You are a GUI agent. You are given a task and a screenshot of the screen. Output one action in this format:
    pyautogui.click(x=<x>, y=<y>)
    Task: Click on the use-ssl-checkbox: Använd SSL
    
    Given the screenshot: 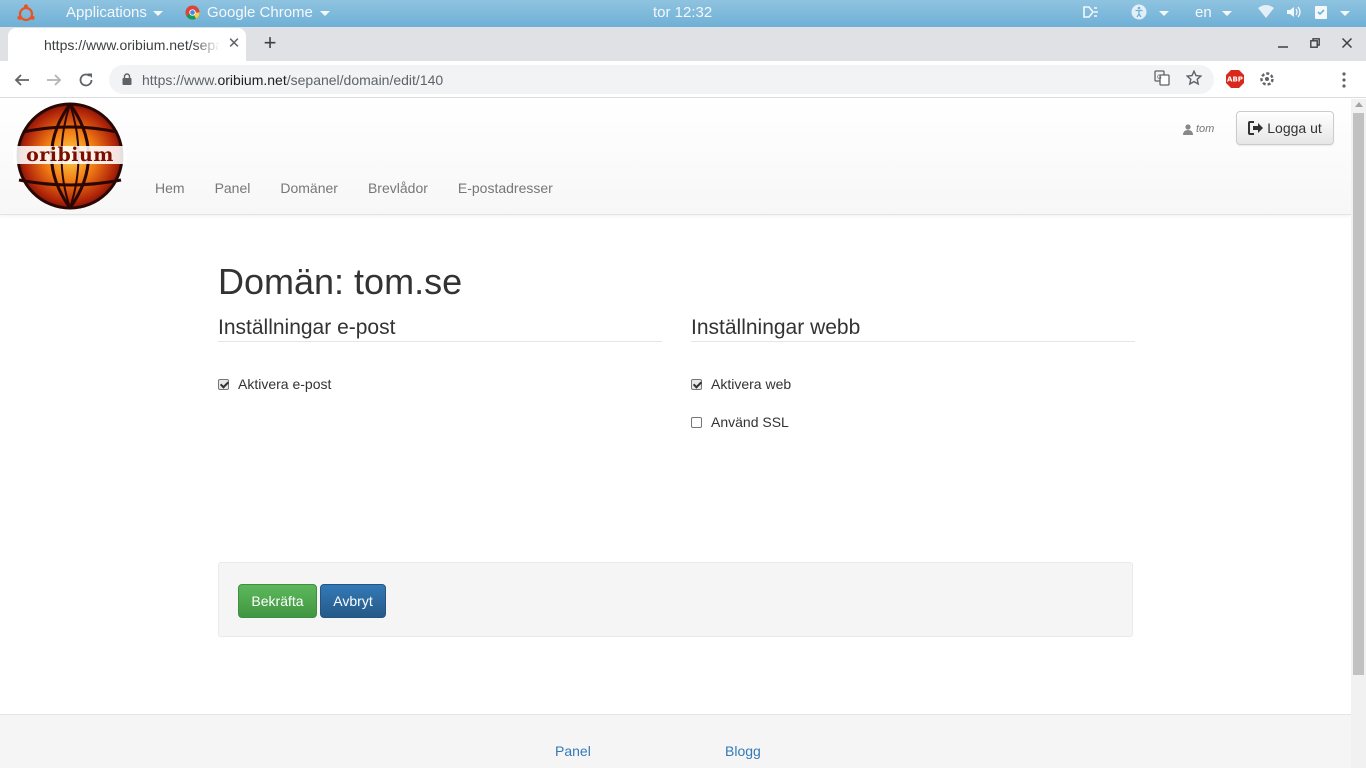 What is the action you would take?
    pyautogui.click(x=740, y=422)
    